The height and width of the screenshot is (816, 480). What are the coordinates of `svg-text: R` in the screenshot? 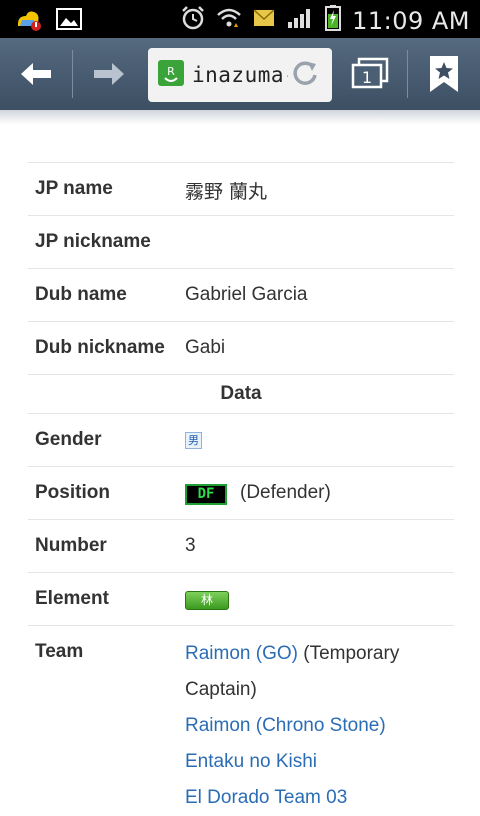 It's located at (171, 71).